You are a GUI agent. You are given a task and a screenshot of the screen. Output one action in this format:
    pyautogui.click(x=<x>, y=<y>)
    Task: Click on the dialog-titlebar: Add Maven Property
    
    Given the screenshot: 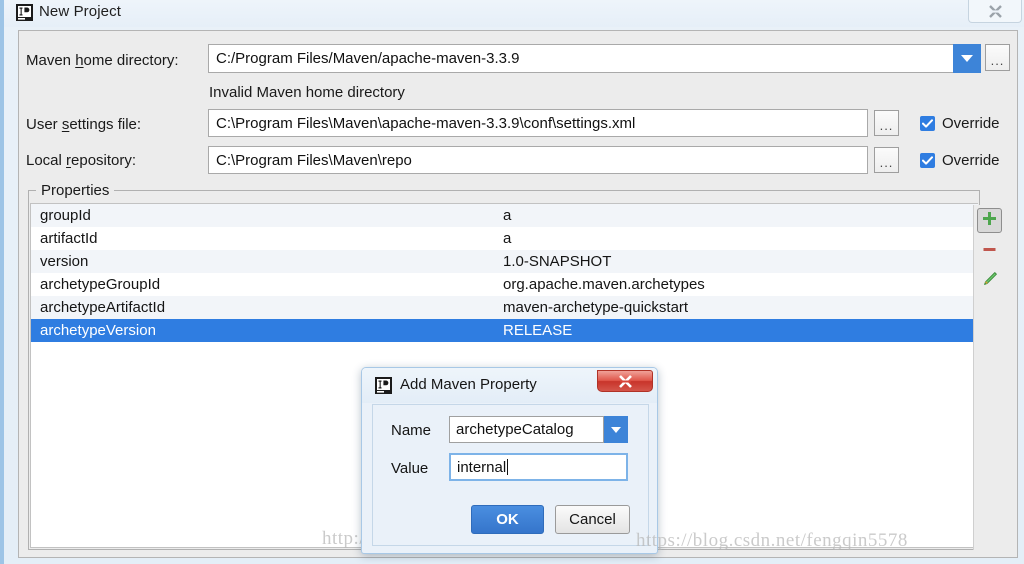 What is the action you would take?
    pyautogui.click(x=509, y=385)
    